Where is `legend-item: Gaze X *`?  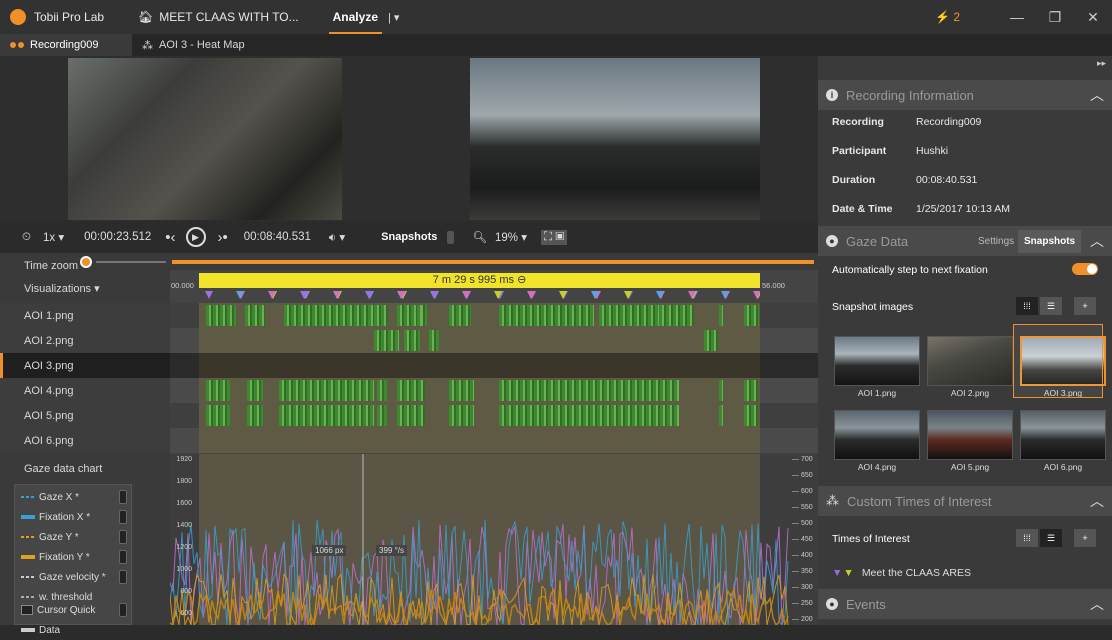
legend-item: Gaze X * is located at coordinates (74, 497).